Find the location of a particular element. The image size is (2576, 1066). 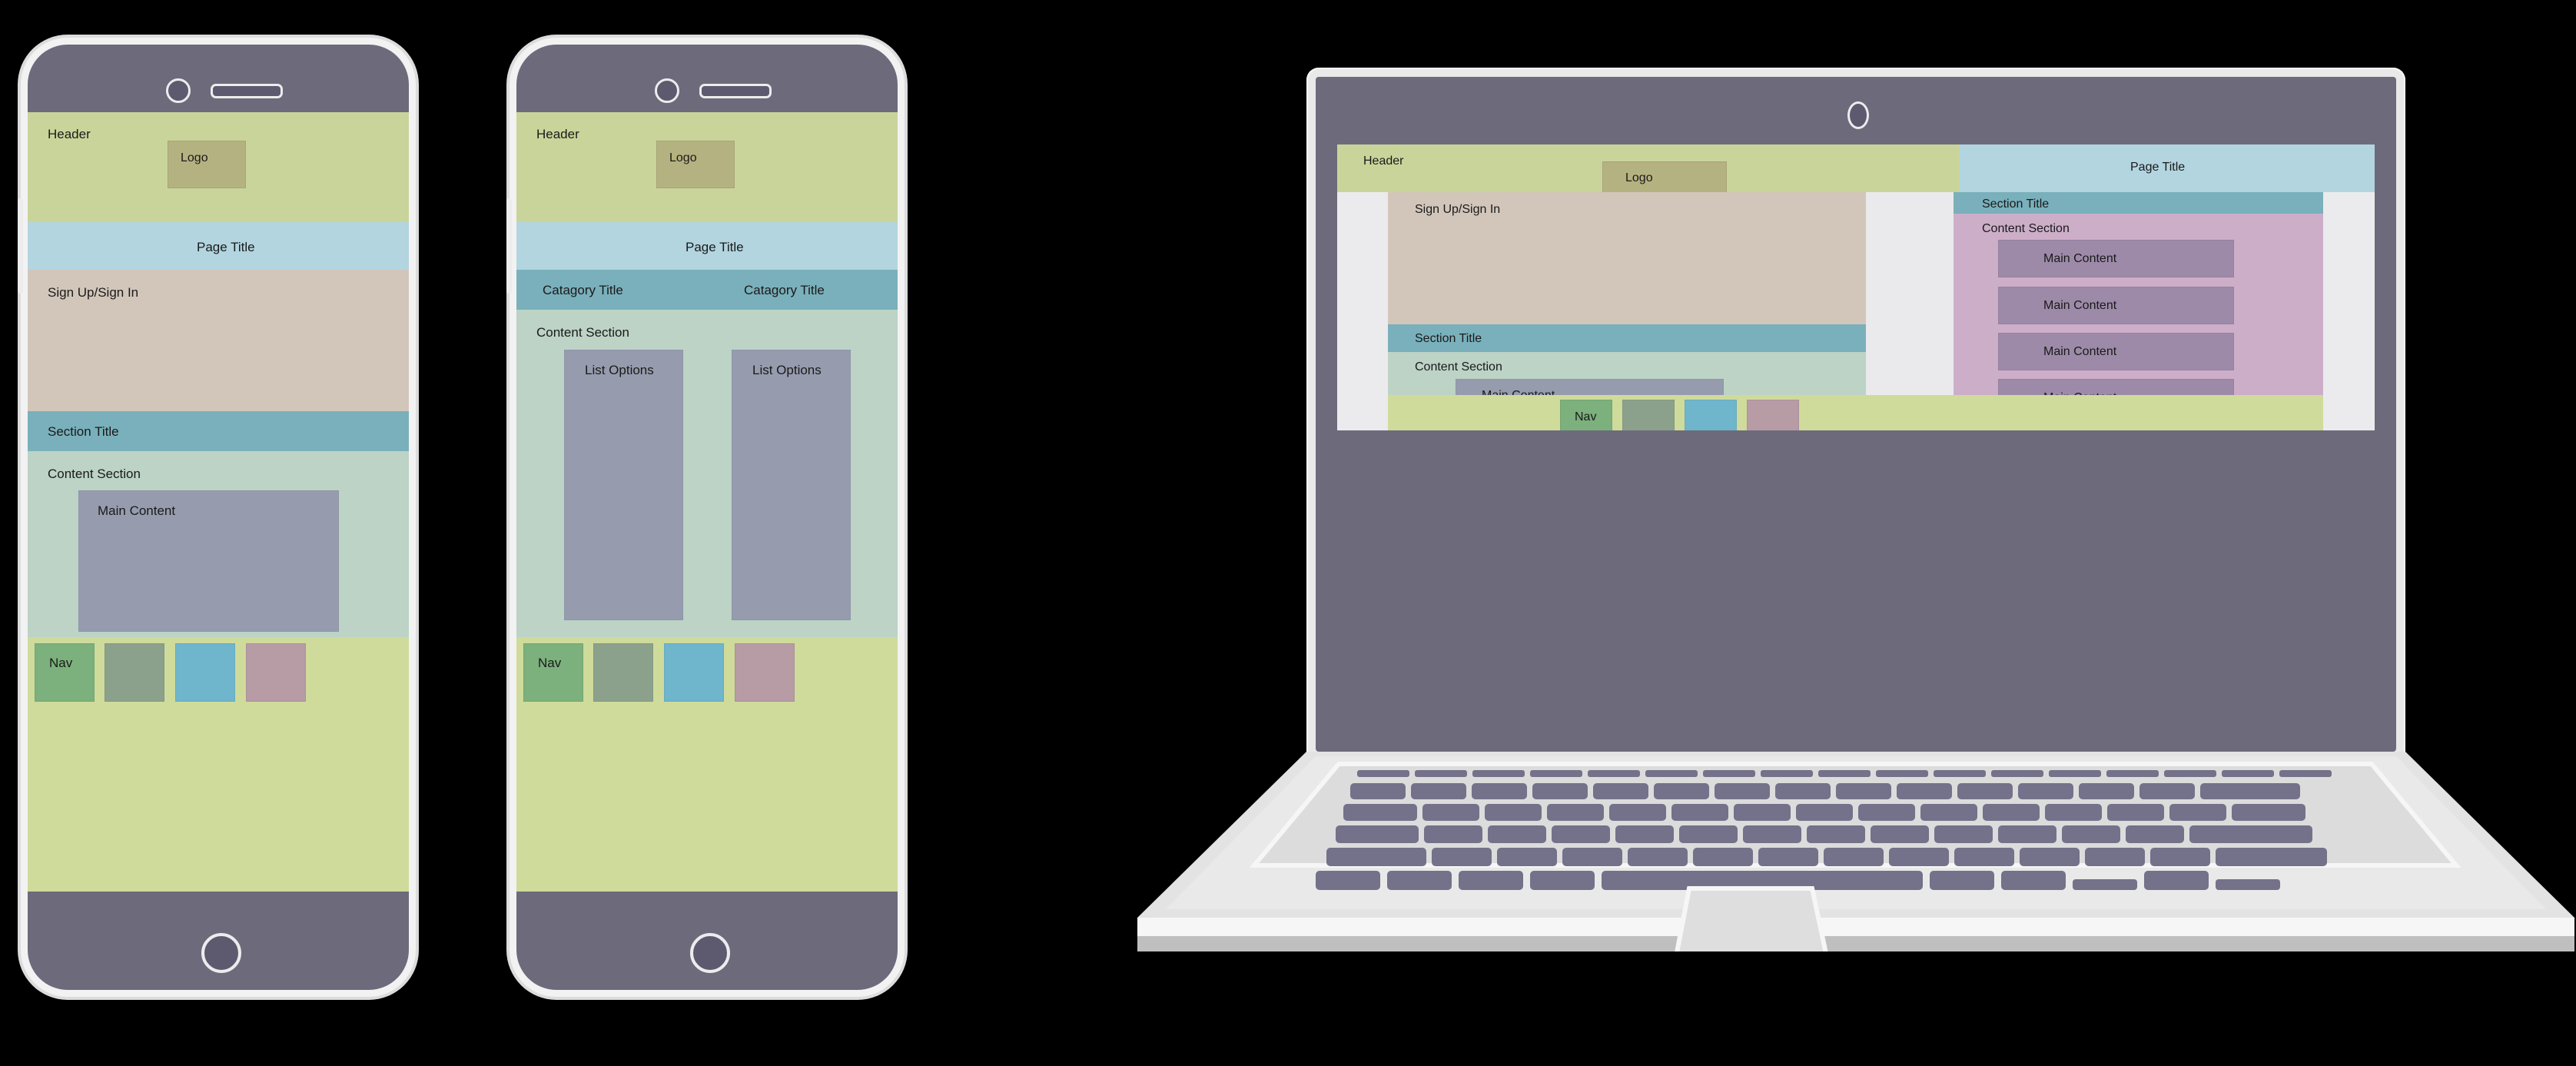

catagory-title-left-label: Catagory Title is located at coordinates (583, 290).